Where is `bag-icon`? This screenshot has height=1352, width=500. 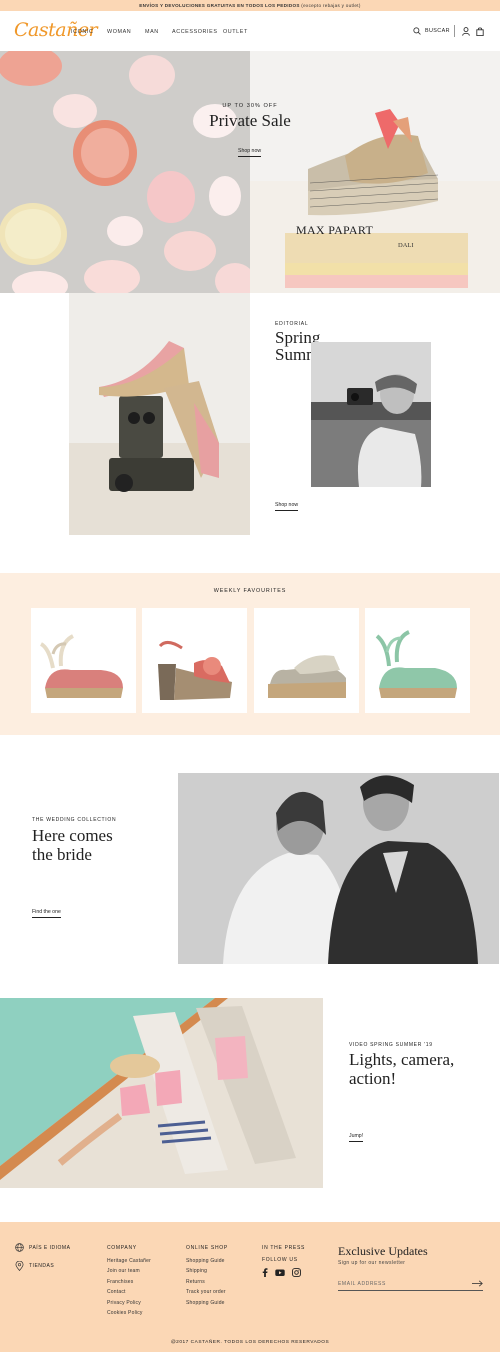
bag-icon is located at coordinates (480, 31).